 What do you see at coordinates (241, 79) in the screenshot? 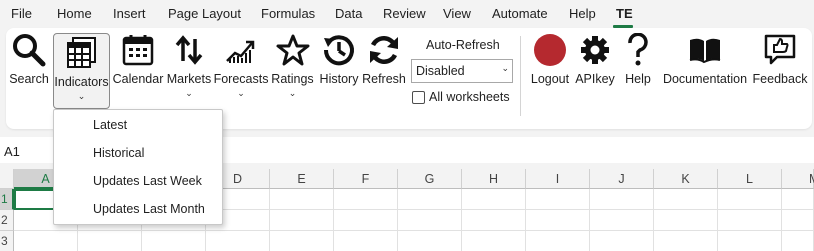
I see `forecasts-label: Forecasts` at bounding box center [241, 79].